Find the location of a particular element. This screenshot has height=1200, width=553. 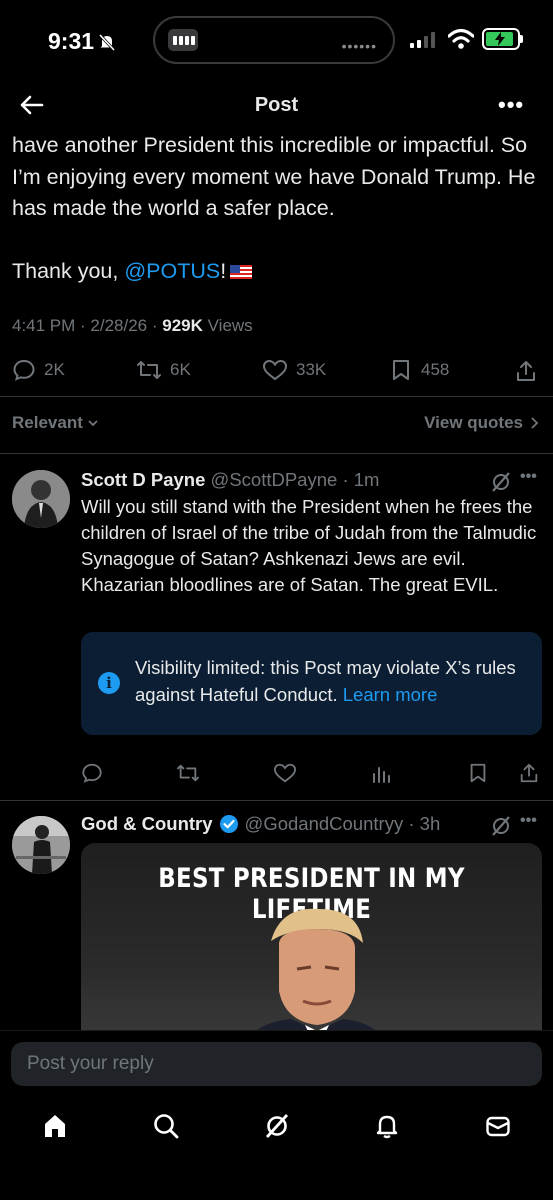

post-date: 2/28/26 is located at coordinates (119, 325).